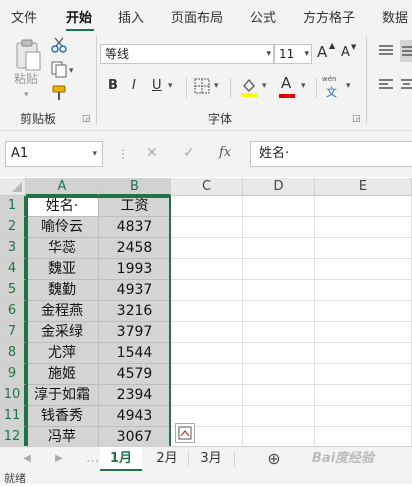 This screenshot has width=412, height=486. What do you see at coordinates (395, 16) in the screenshot?
I see `tab-data: 数据` at bounding box center [395, 16].